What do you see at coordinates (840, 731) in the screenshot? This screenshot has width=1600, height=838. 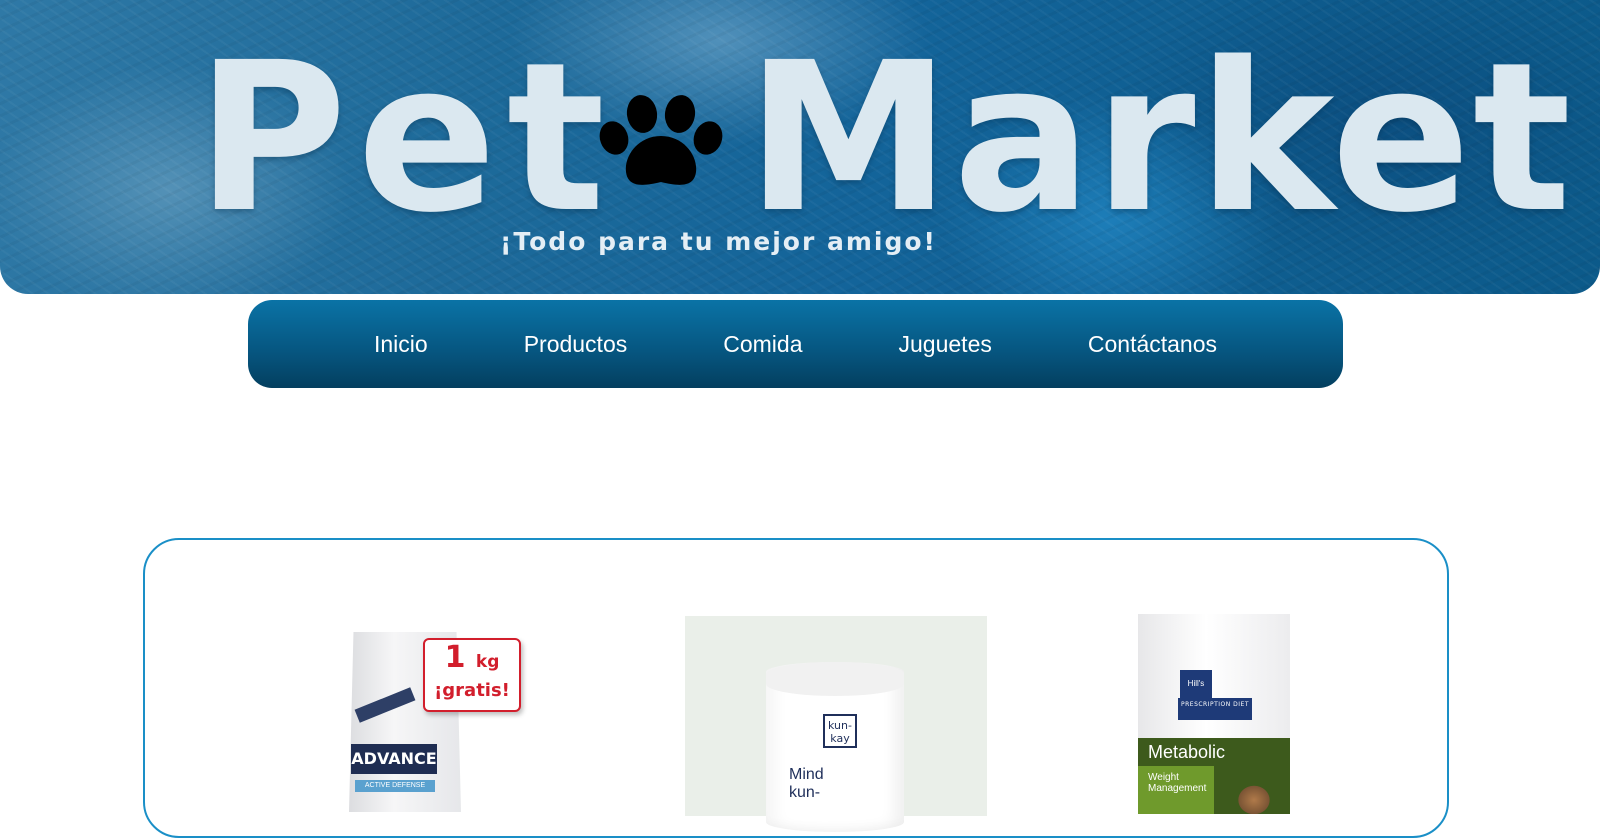 I see `product-brand: kun-kay` at bounding box center [840, 731].